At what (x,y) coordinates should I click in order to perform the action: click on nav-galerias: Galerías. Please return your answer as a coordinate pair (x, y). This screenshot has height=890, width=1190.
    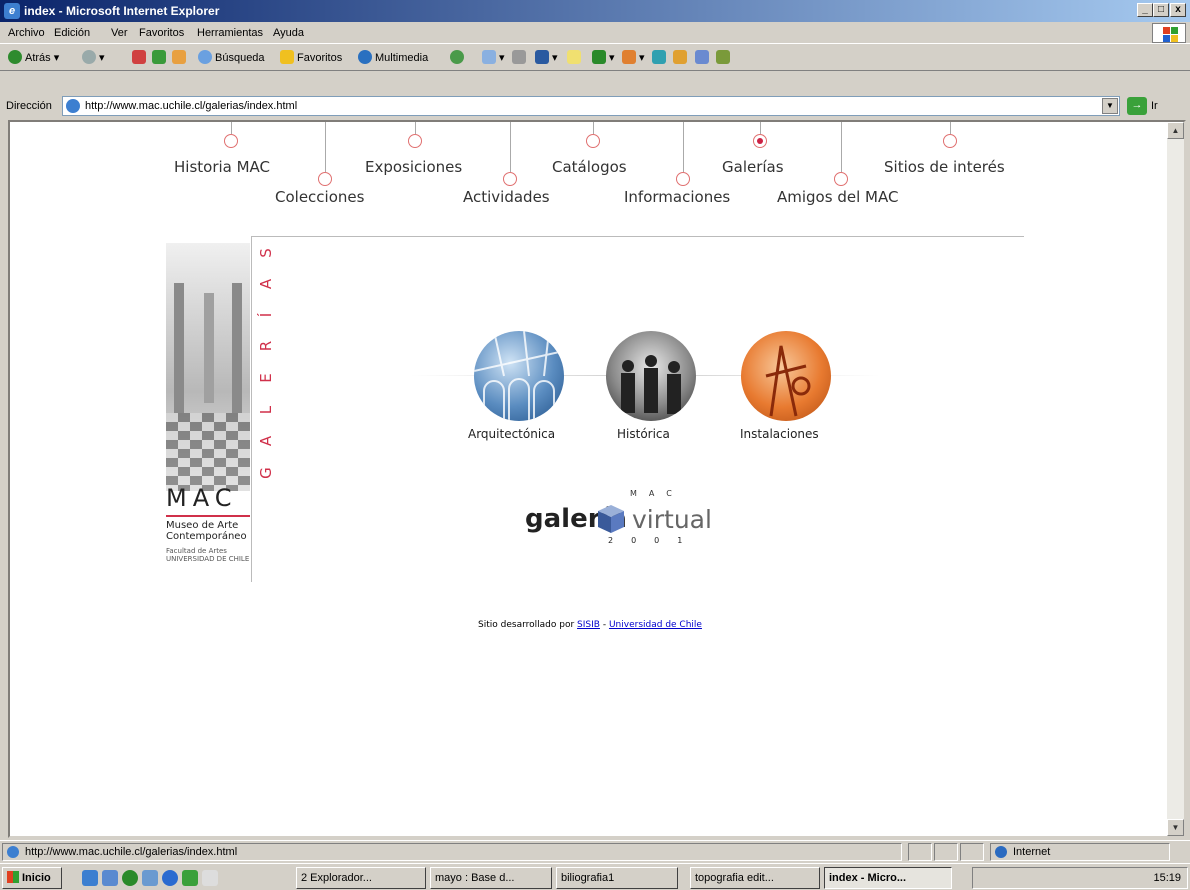
    Looking at the image, I should click on (753, 167).